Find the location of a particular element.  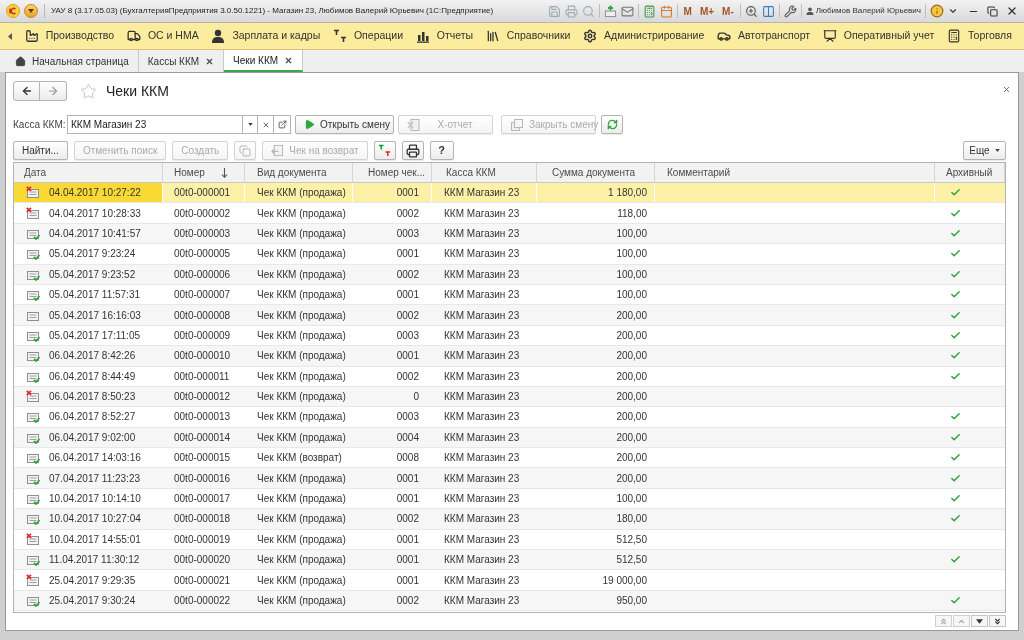

chevron-down-icon is located at coordinates (953, 11).